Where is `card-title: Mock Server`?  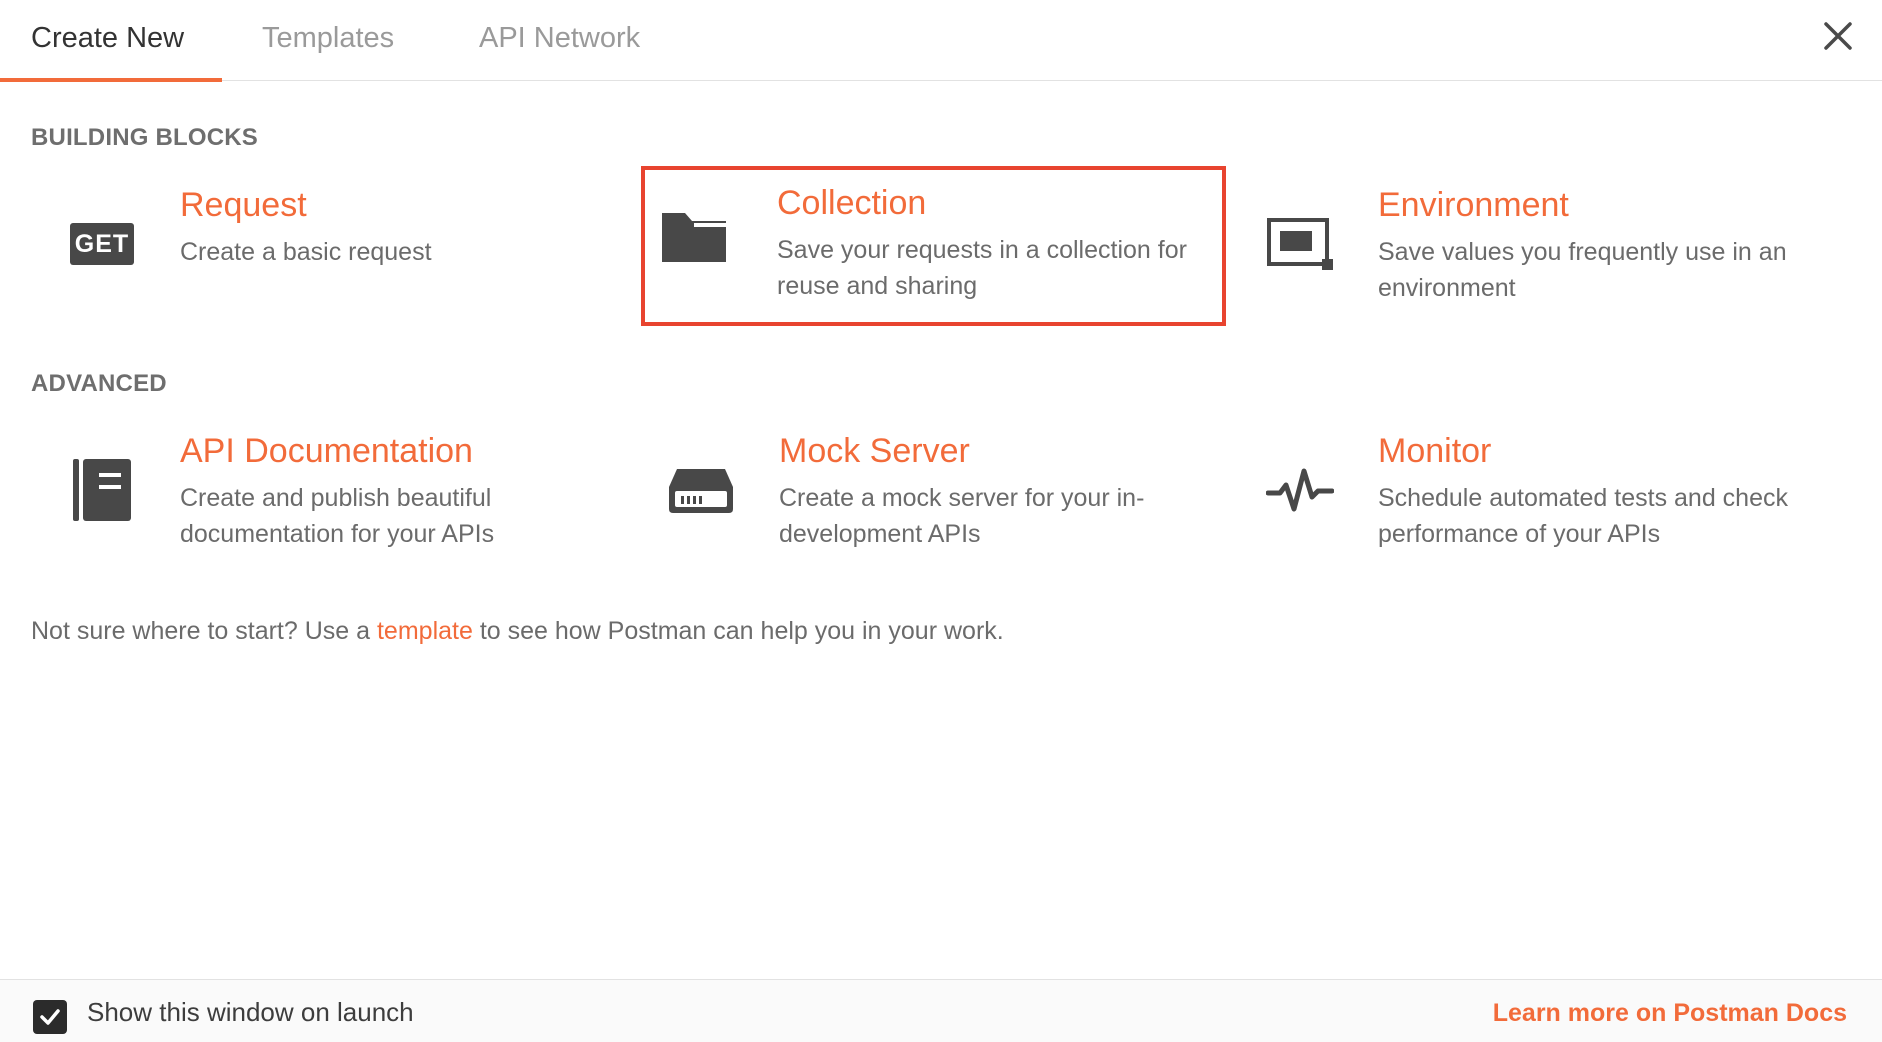 card-title: Mock Server is located at coordinates (874, 451).